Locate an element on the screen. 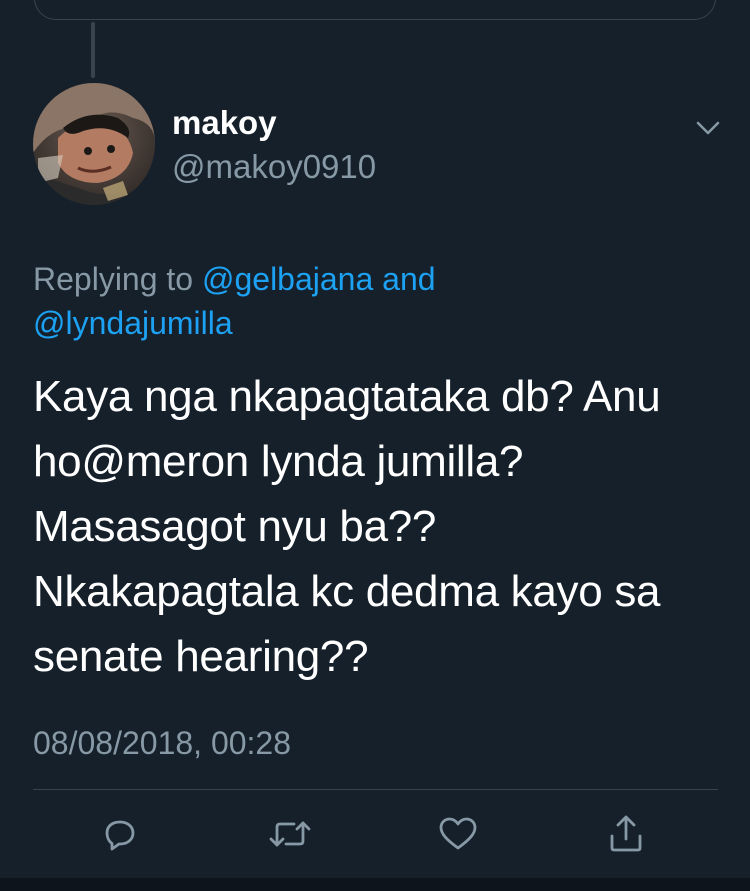  mention-link: @lyndajumilla is located at coordinates (378, 323).